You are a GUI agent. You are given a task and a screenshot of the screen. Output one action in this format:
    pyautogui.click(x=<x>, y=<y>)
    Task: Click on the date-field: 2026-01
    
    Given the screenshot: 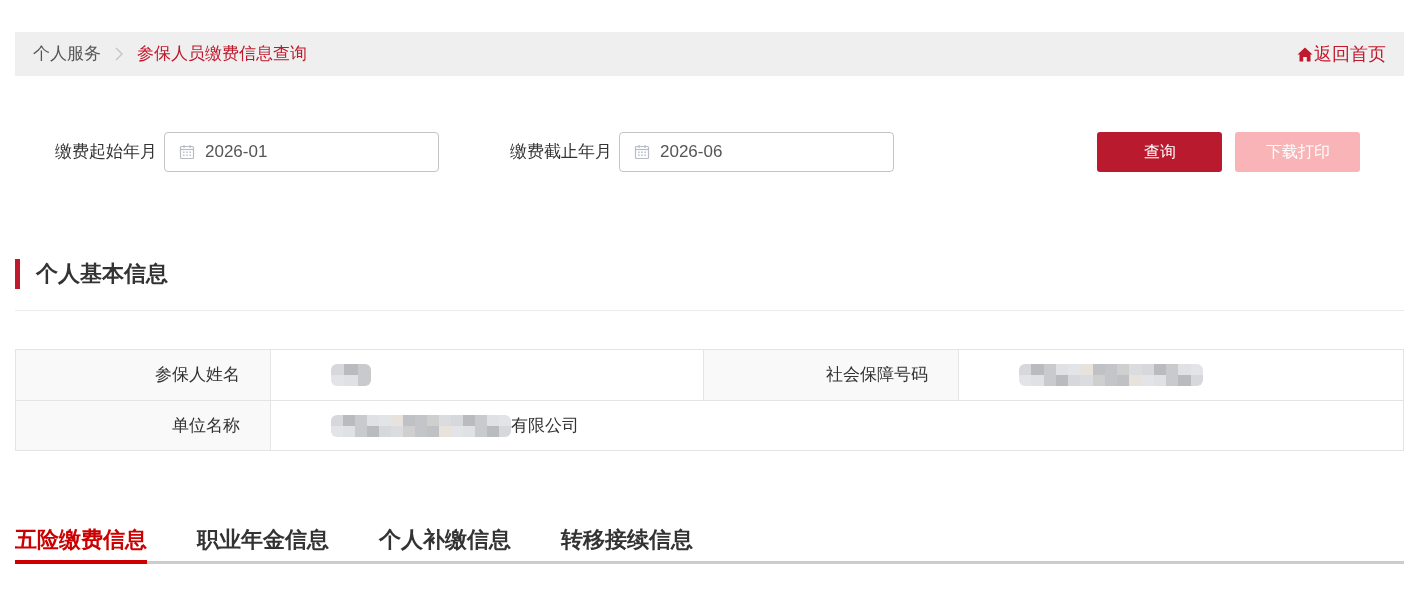 What is the action you would take?
    pyautogui.click(x=301, y=152)
    